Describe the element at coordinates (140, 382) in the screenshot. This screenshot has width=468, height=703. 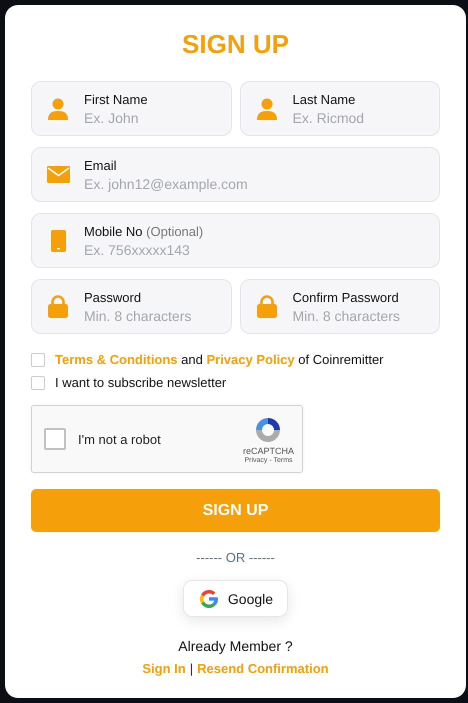
I see `checkbox-label: I want to subscribe newsletter` at that location.